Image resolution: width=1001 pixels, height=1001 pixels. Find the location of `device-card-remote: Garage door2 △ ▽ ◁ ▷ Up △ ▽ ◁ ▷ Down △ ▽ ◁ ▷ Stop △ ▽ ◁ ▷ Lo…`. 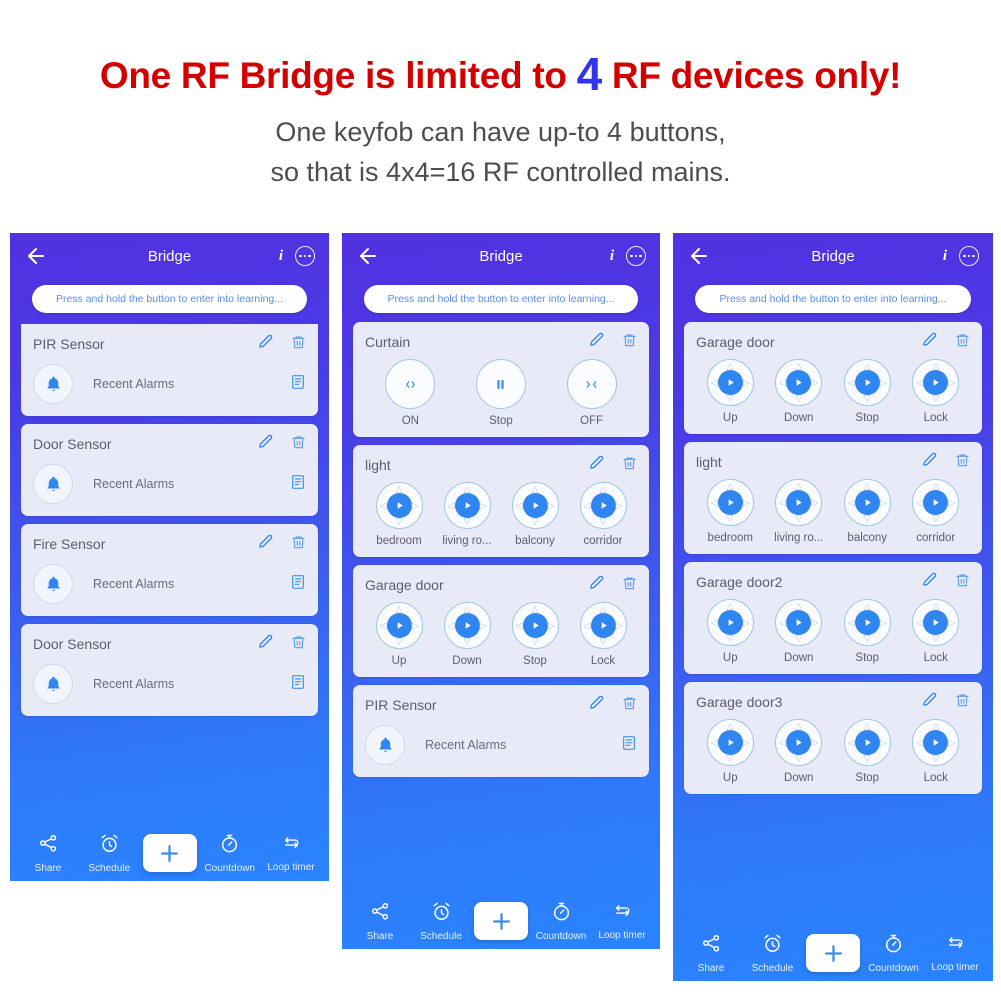

device-card-remote: Garage door2 △ ▽ ◁ ▷ Up △ ▽ ◁ ▷ Down △ ▽ ◁ ▷ Stop △ ▽ ◁ ▷ Lo… is located at coordinates (833, 618).